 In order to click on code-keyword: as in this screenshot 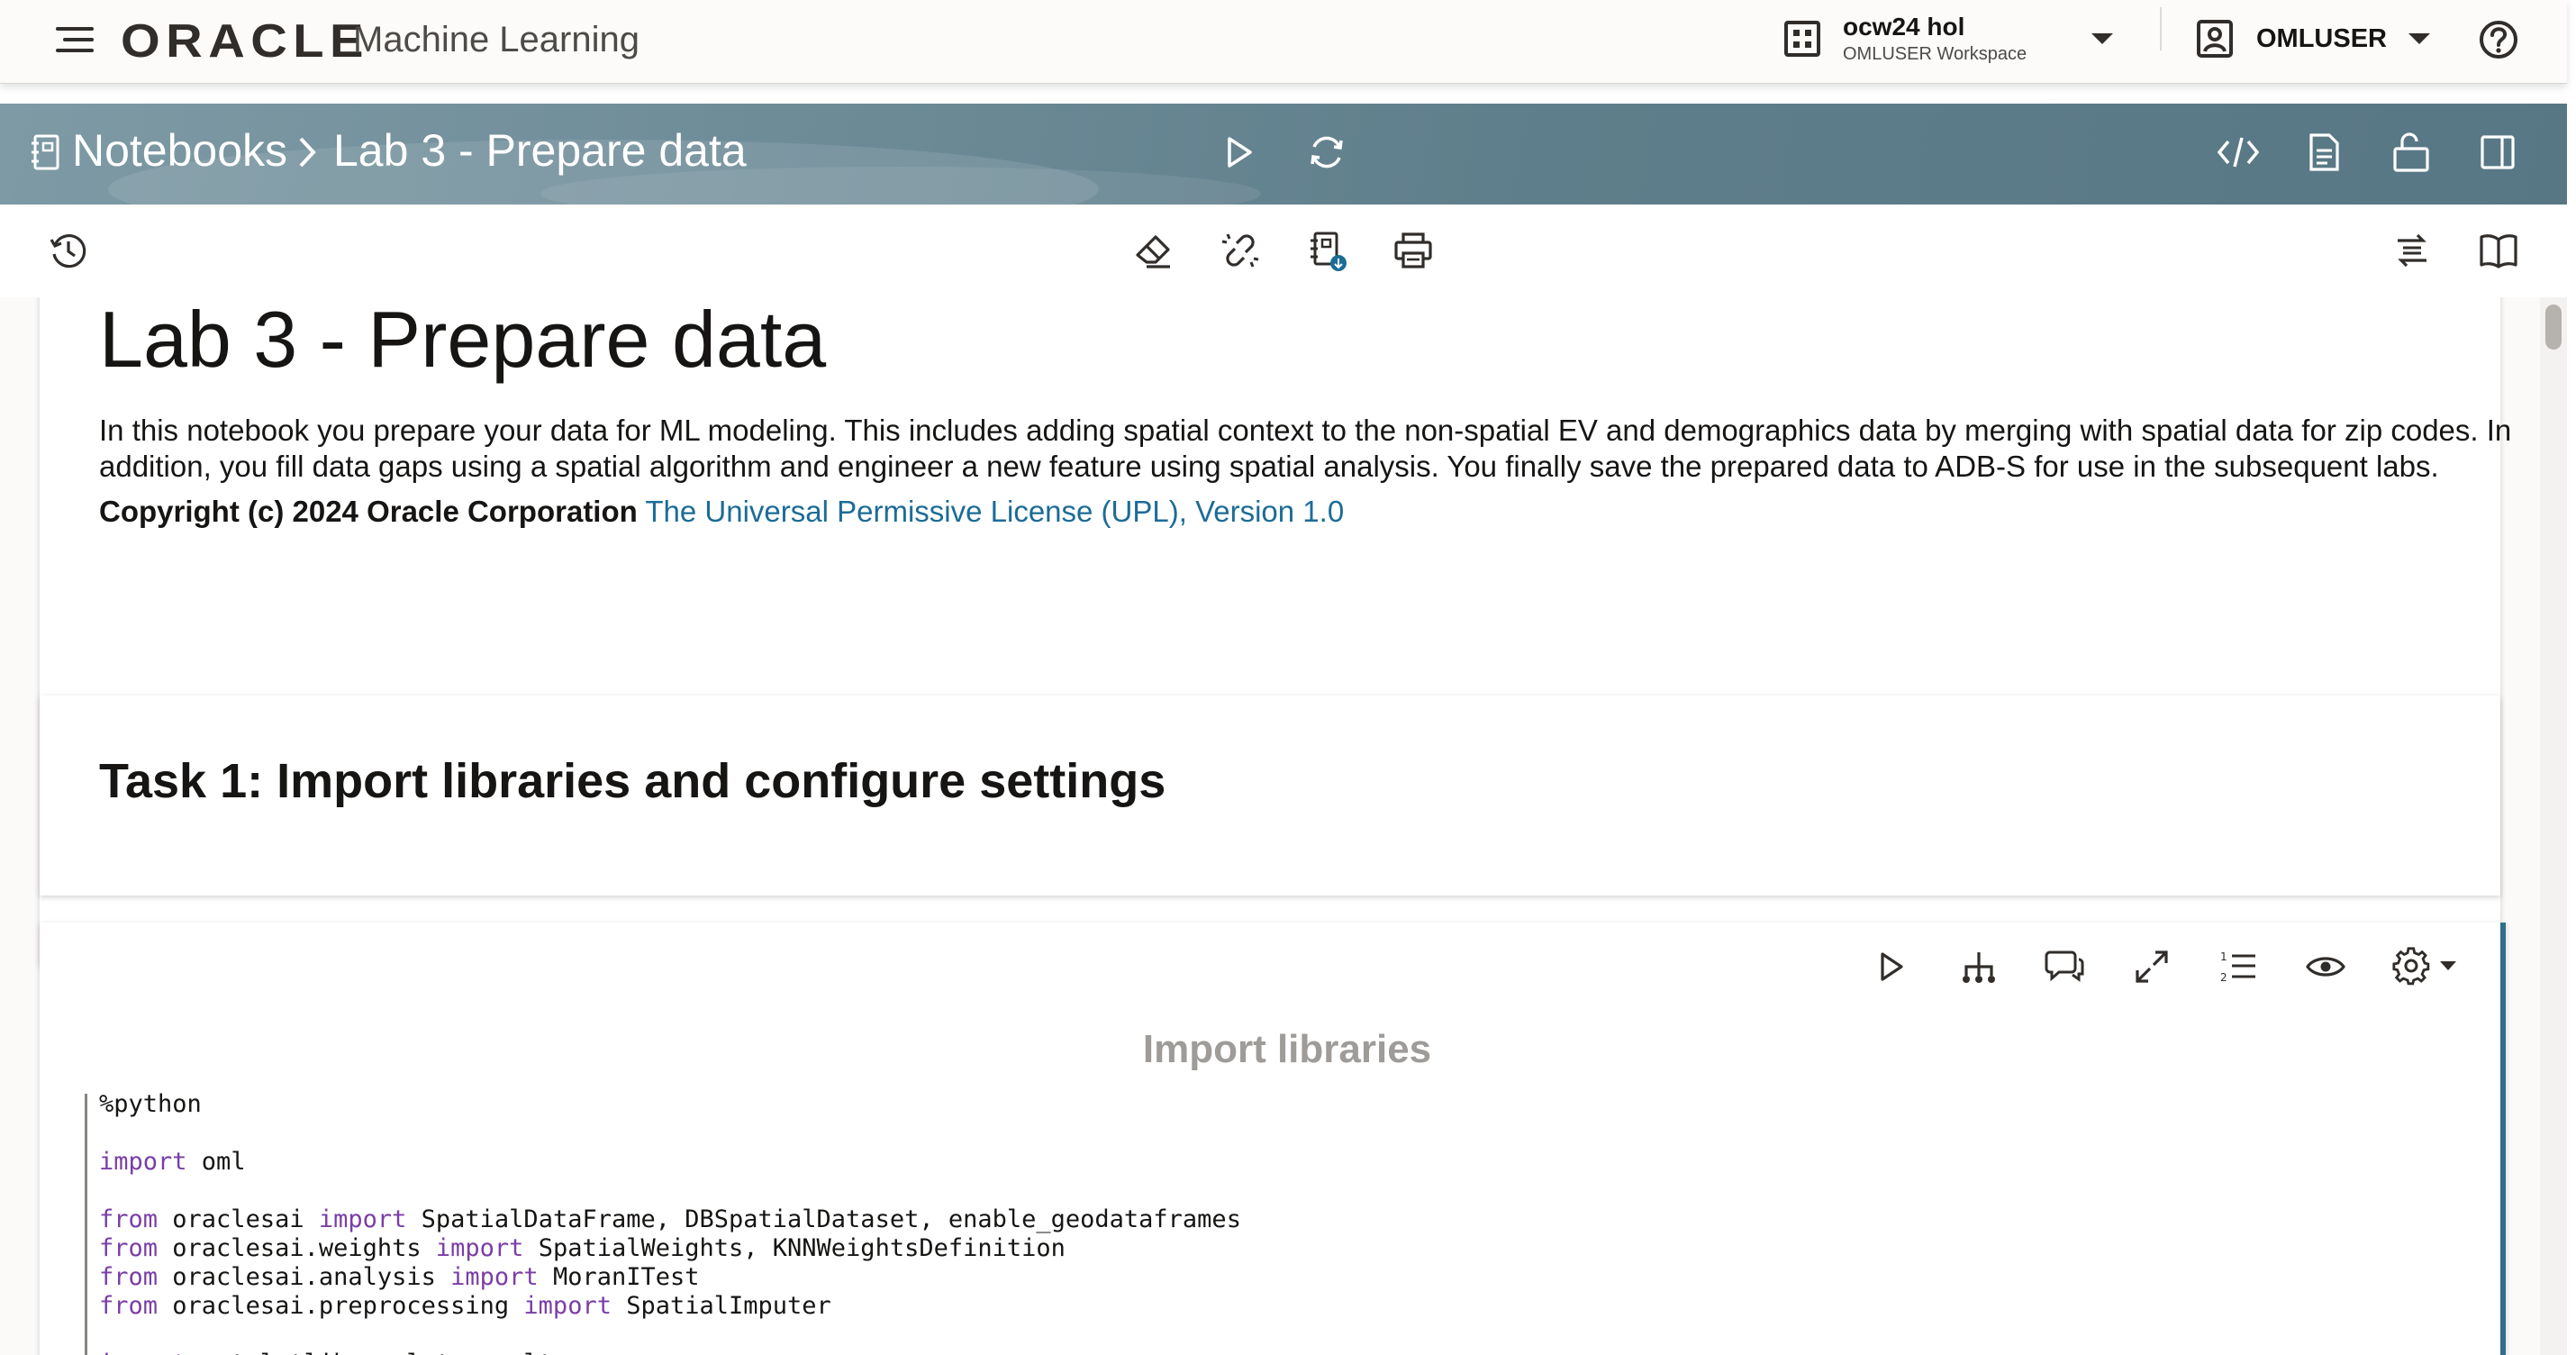, I will do `click(479, 1352)`.